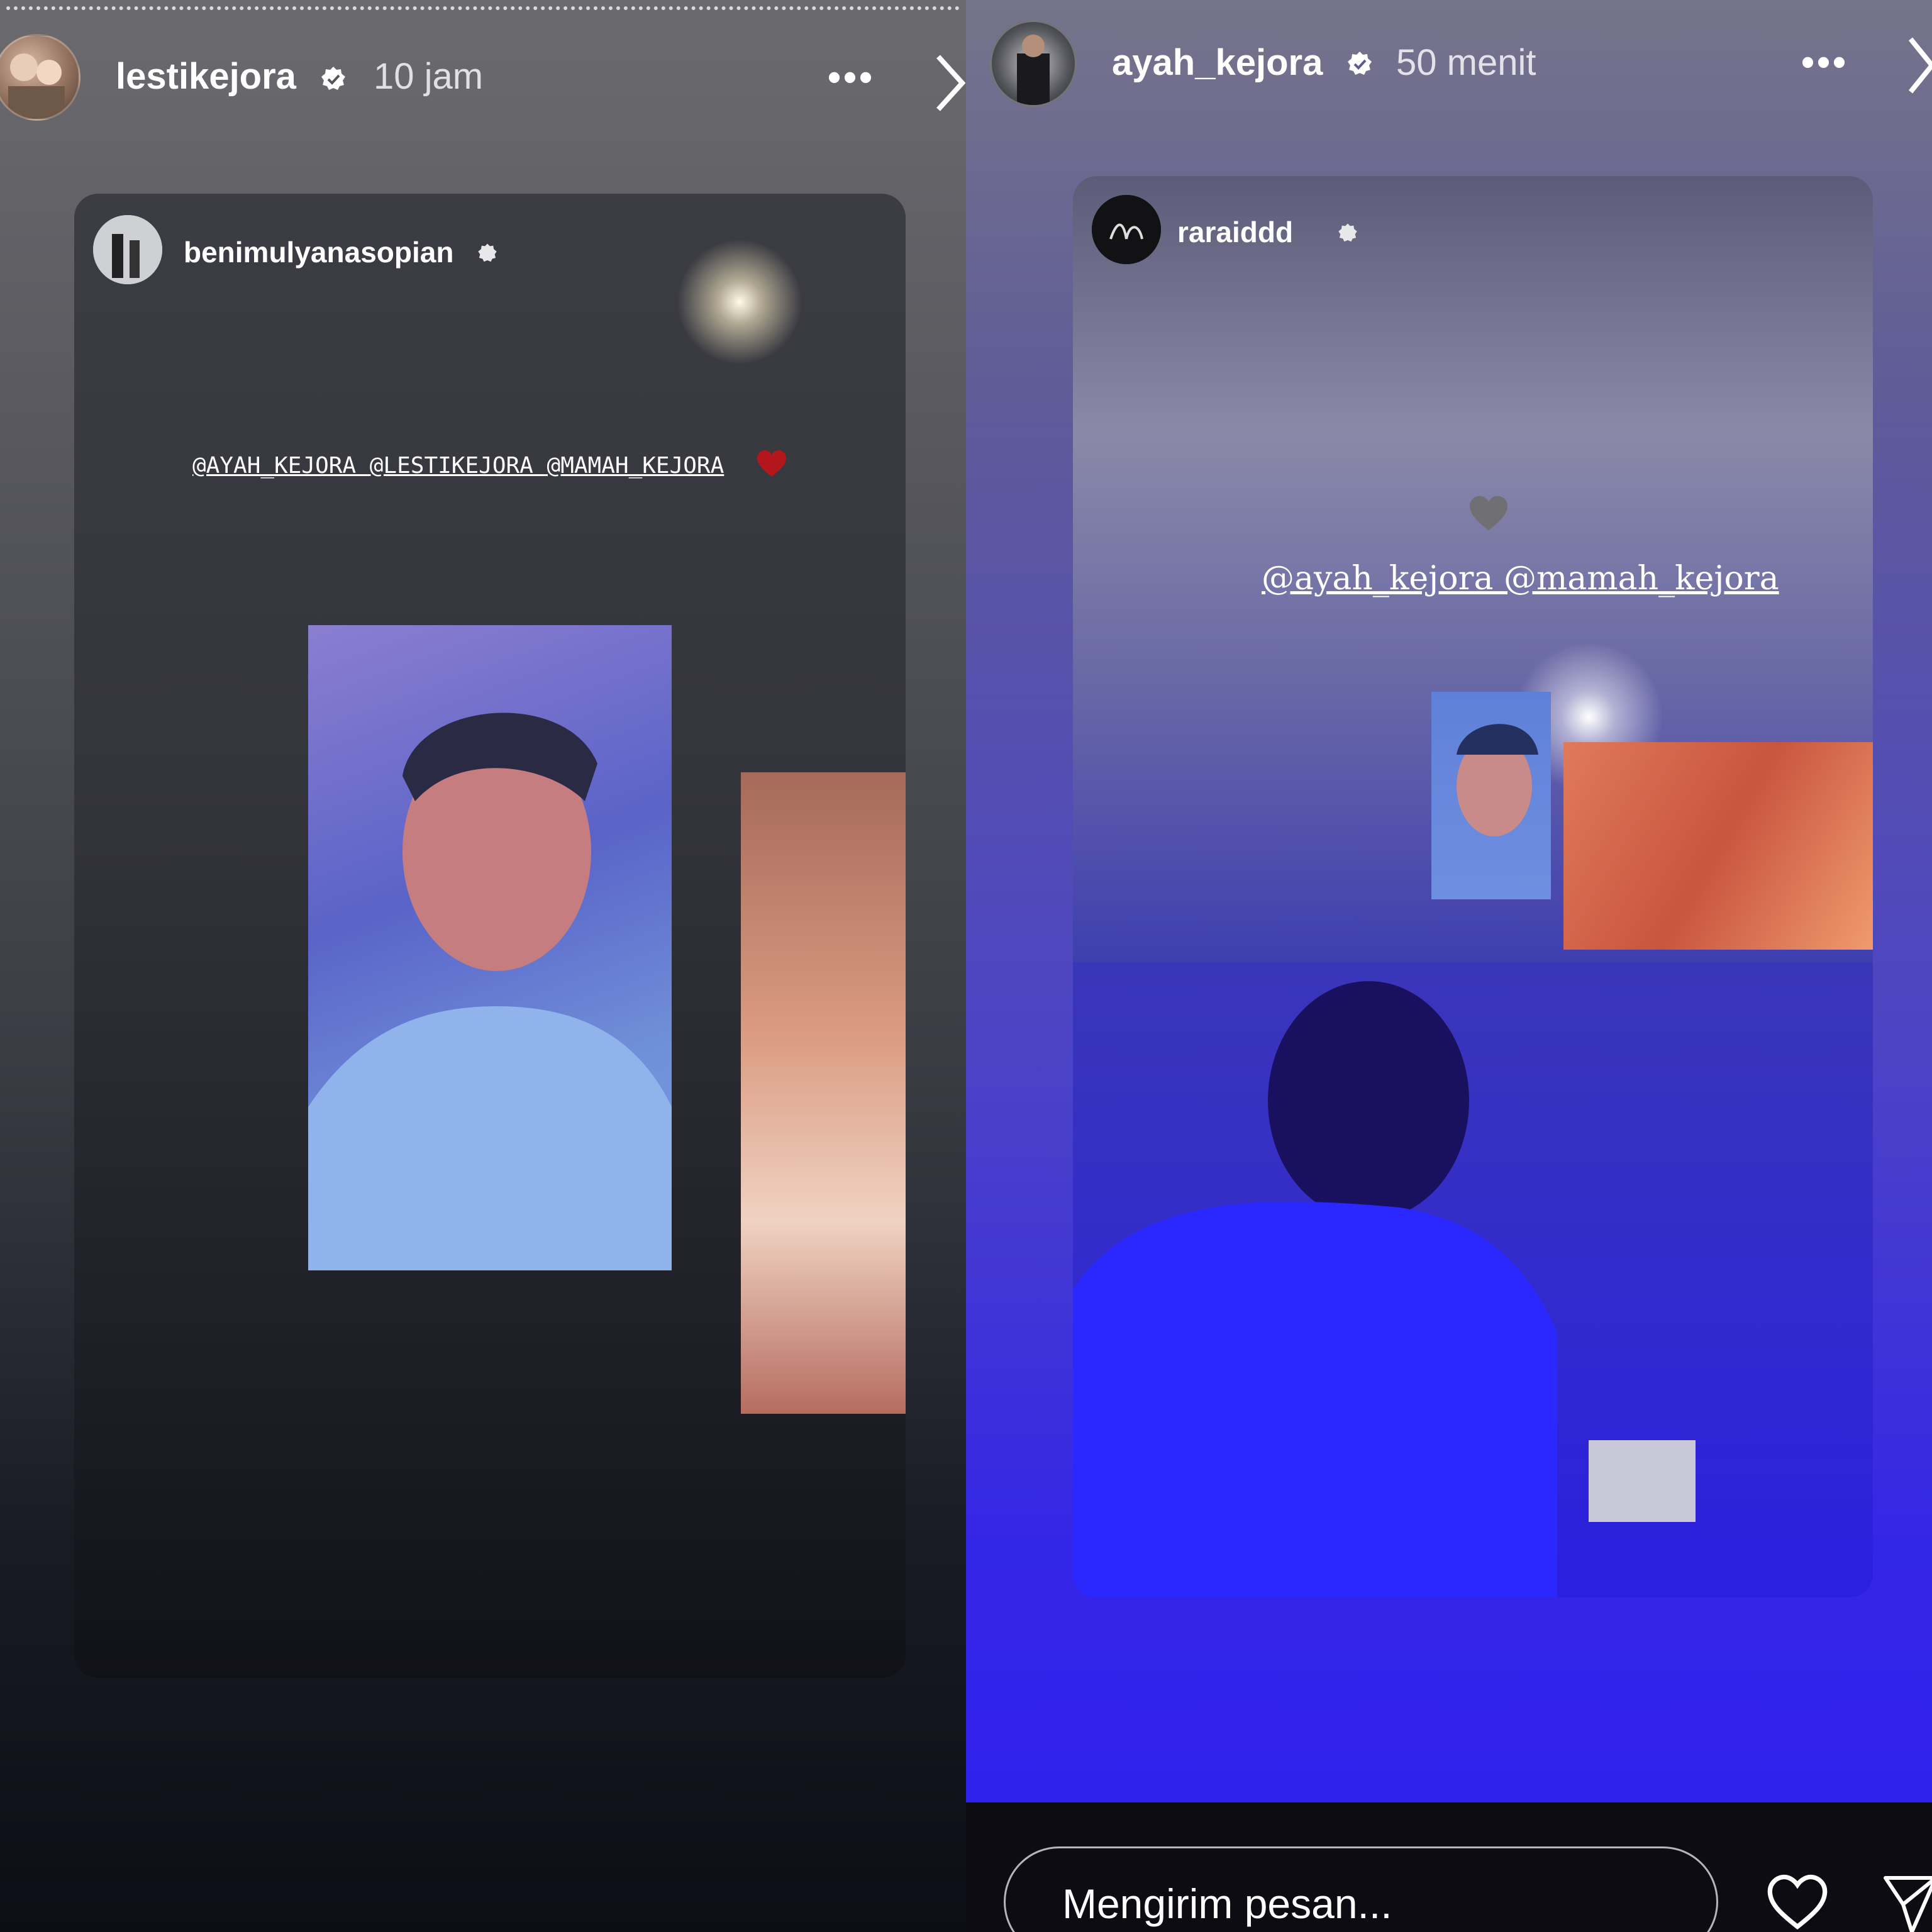 The image size is (1932, 1932). What do you see at coordinates (1473, 1279) in the screenshot?
I see `crowd-image` at bounding box center [1473, 1279].